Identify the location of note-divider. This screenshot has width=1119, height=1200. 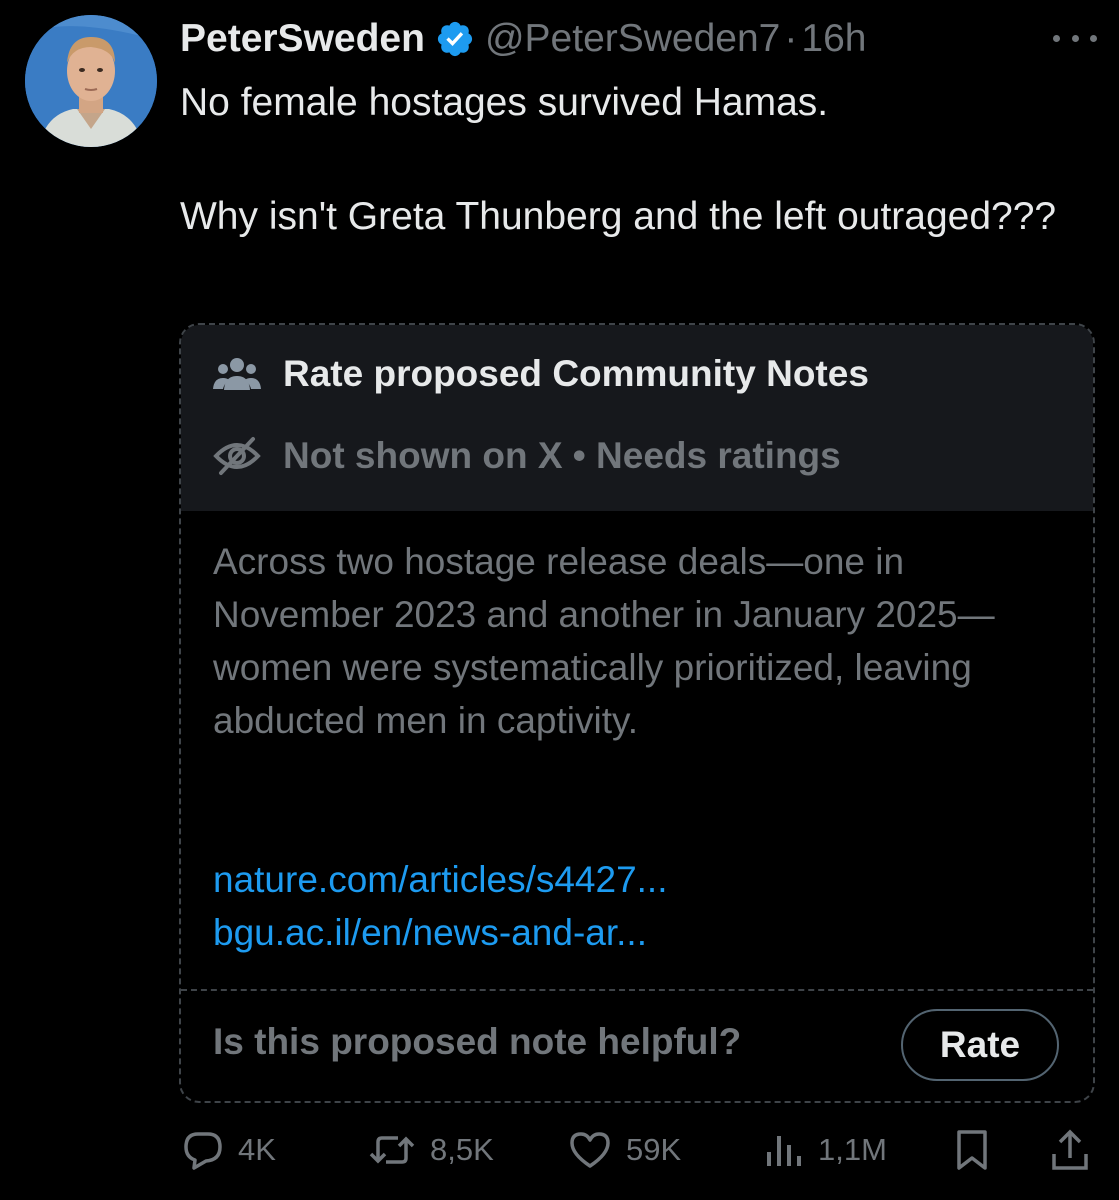
(637, 990).